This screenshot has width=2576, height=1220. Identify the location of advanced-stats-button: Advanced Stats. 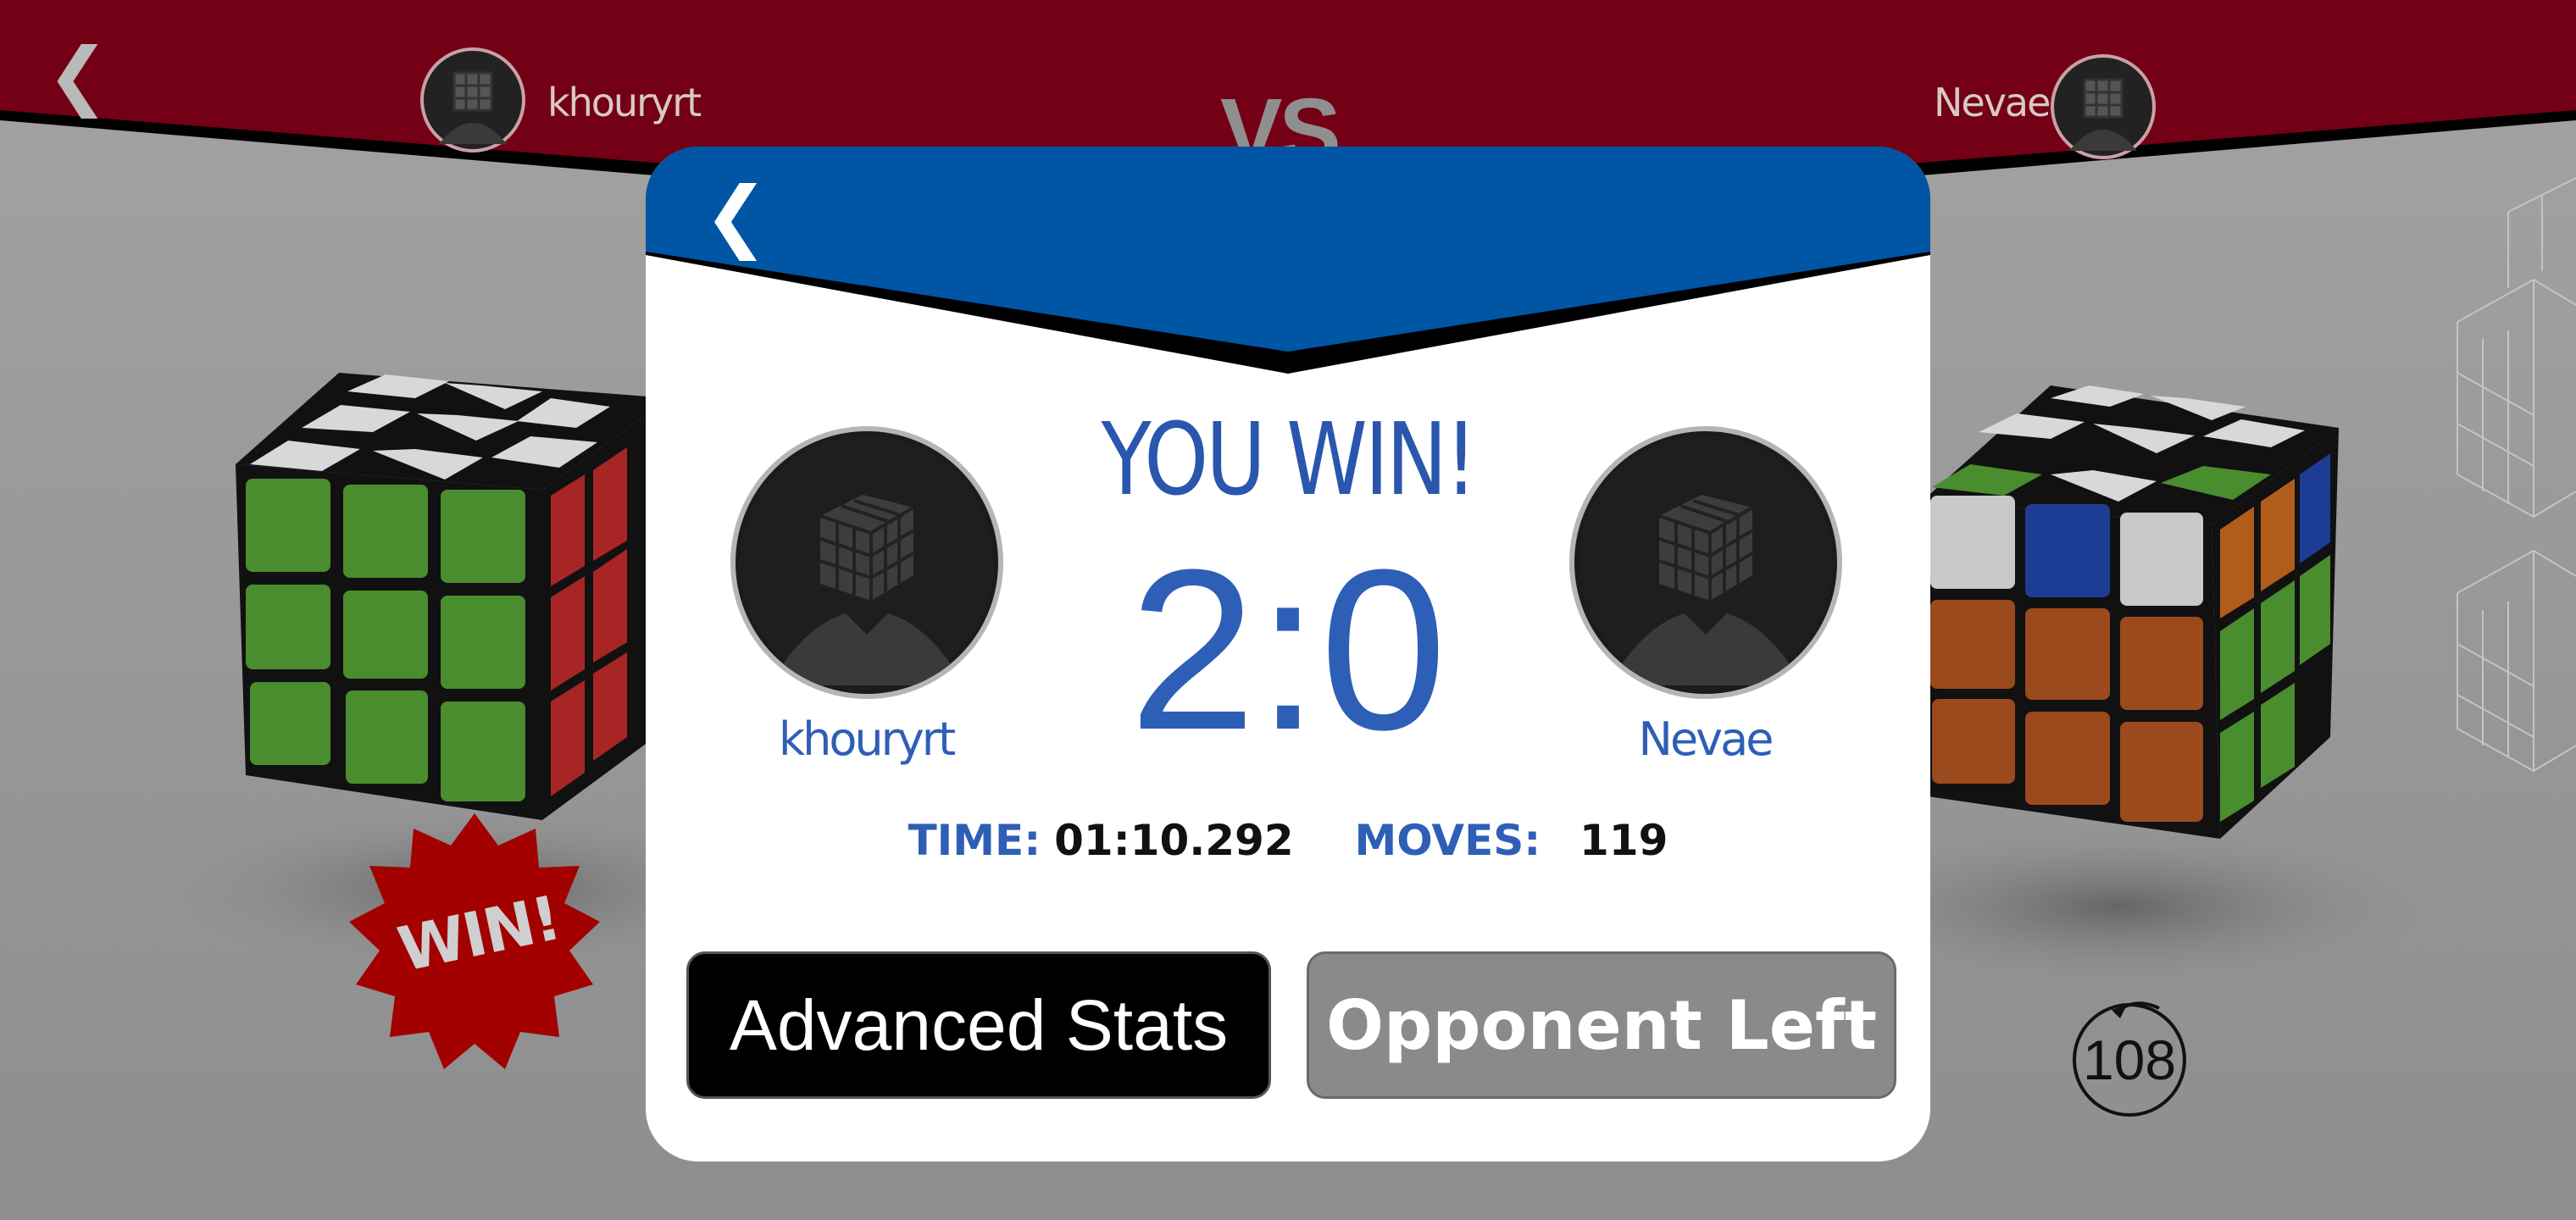
(978, 1025).